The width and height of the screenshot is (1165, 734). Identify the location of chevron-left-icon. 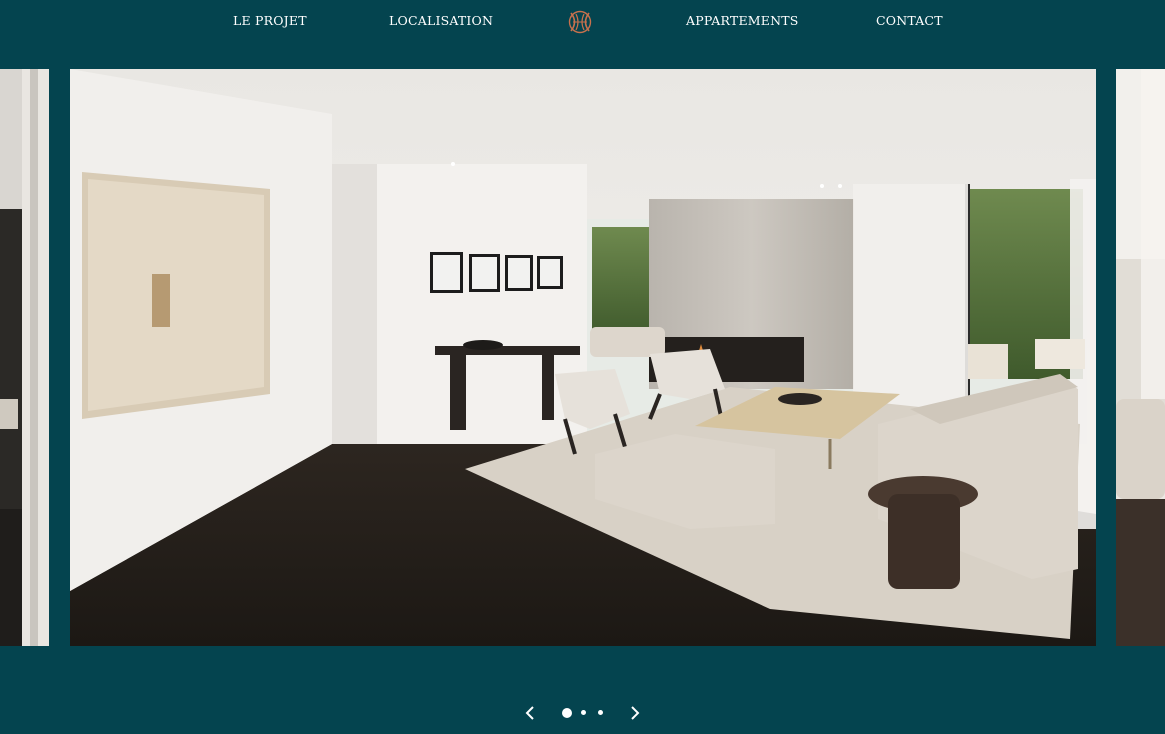
(529, 713).